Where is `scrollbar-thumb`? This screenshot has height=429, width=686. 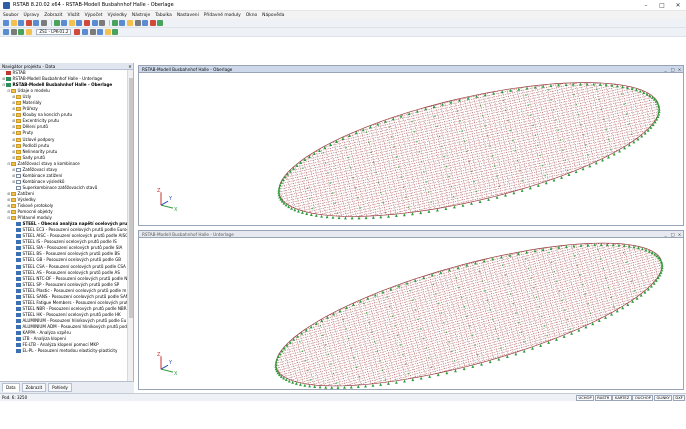
scrollbar-thumb is located at coordinates (131, 198).